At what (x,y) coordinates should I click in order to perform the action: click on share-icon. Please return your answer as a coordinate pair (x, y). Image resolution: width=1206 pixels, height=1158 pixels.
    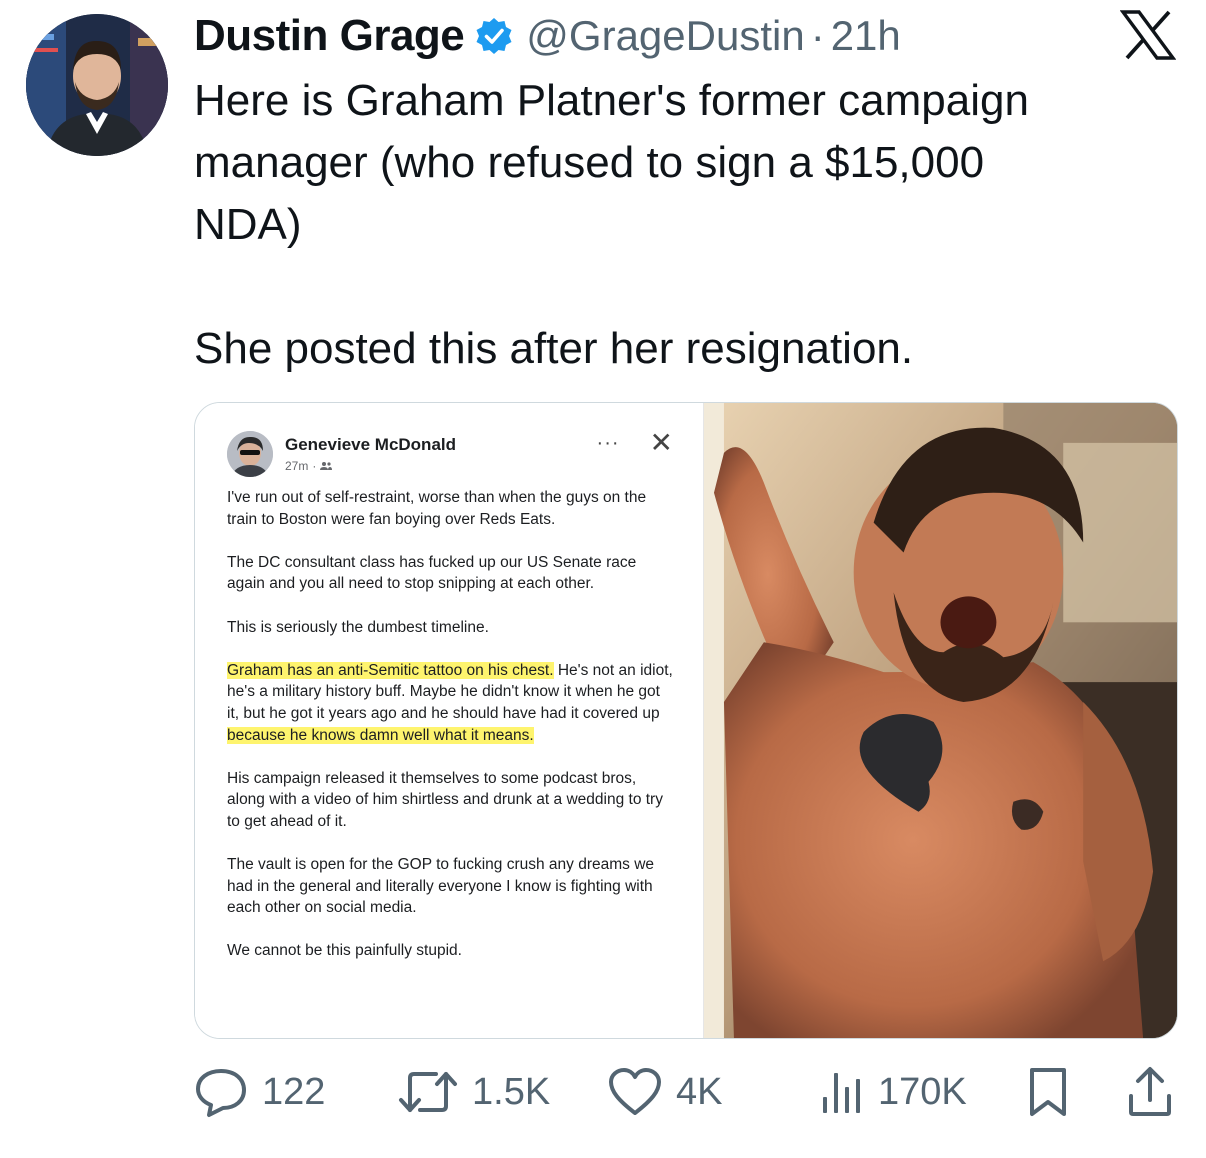
    Looking at the image, I should click on (1150, 1091).